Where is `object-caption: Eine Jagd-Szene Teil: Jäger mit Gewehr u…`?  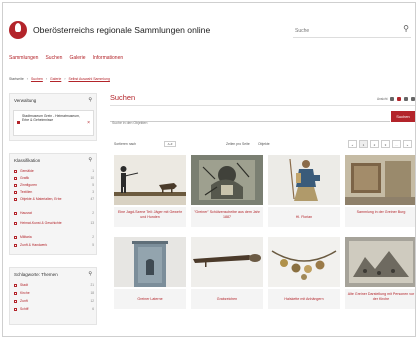
object-caption: Eine Jagd-Szene Teil: Jäger mit Gewehr u… is located at coordinates (150, 217).